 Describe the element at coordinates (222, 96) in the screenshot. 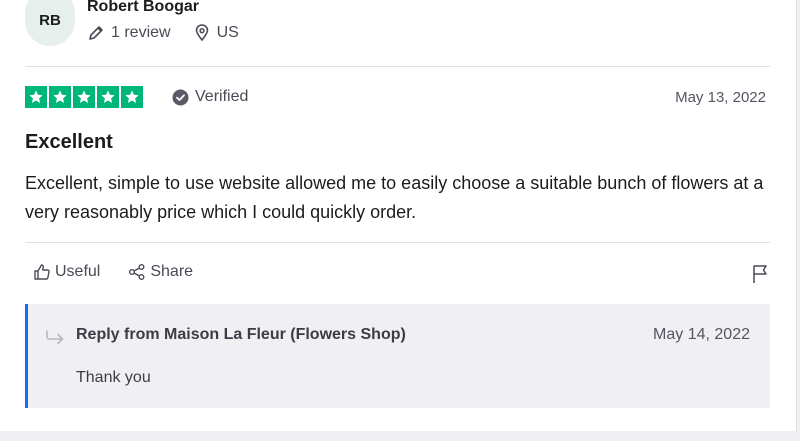

I see `verified-label: Verified` at that location.